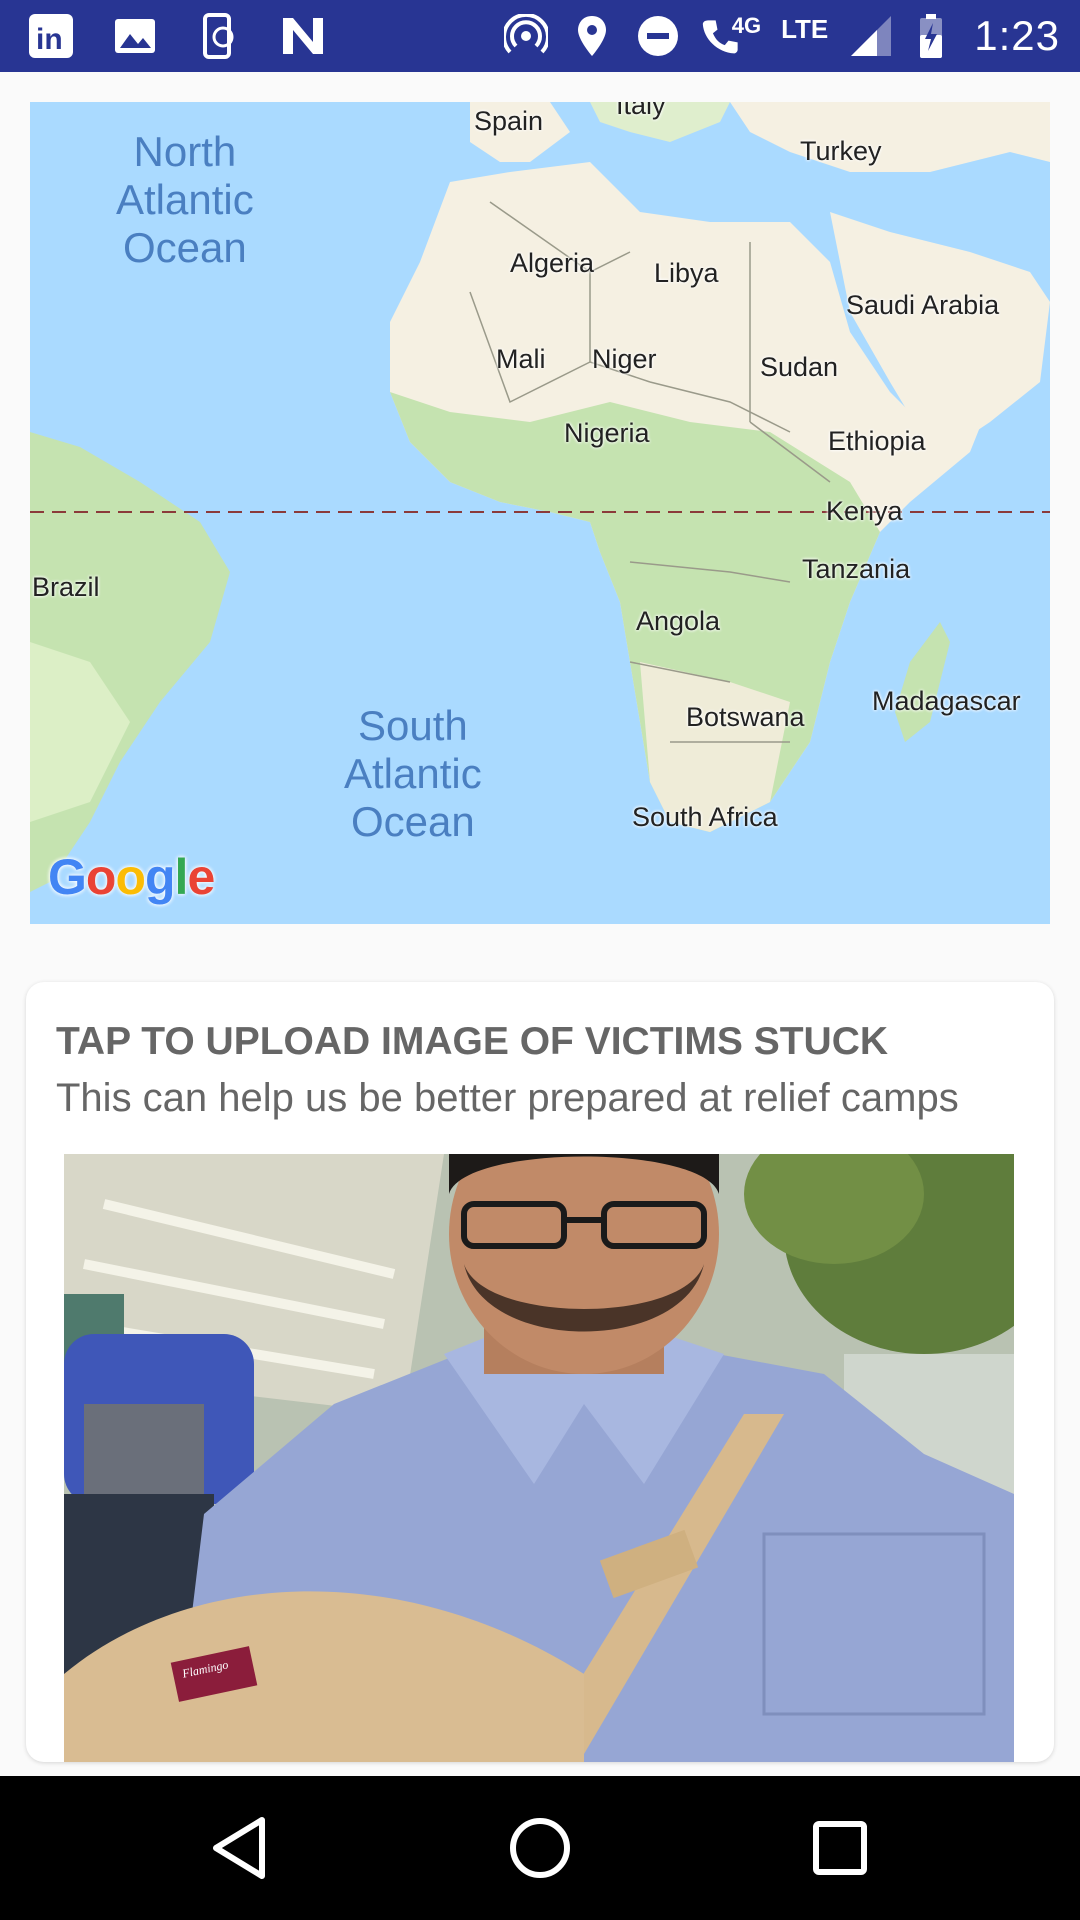 This screenshot has width=1080, height=1920. I want to click on country-label: Madagascar, so click(946, 701).